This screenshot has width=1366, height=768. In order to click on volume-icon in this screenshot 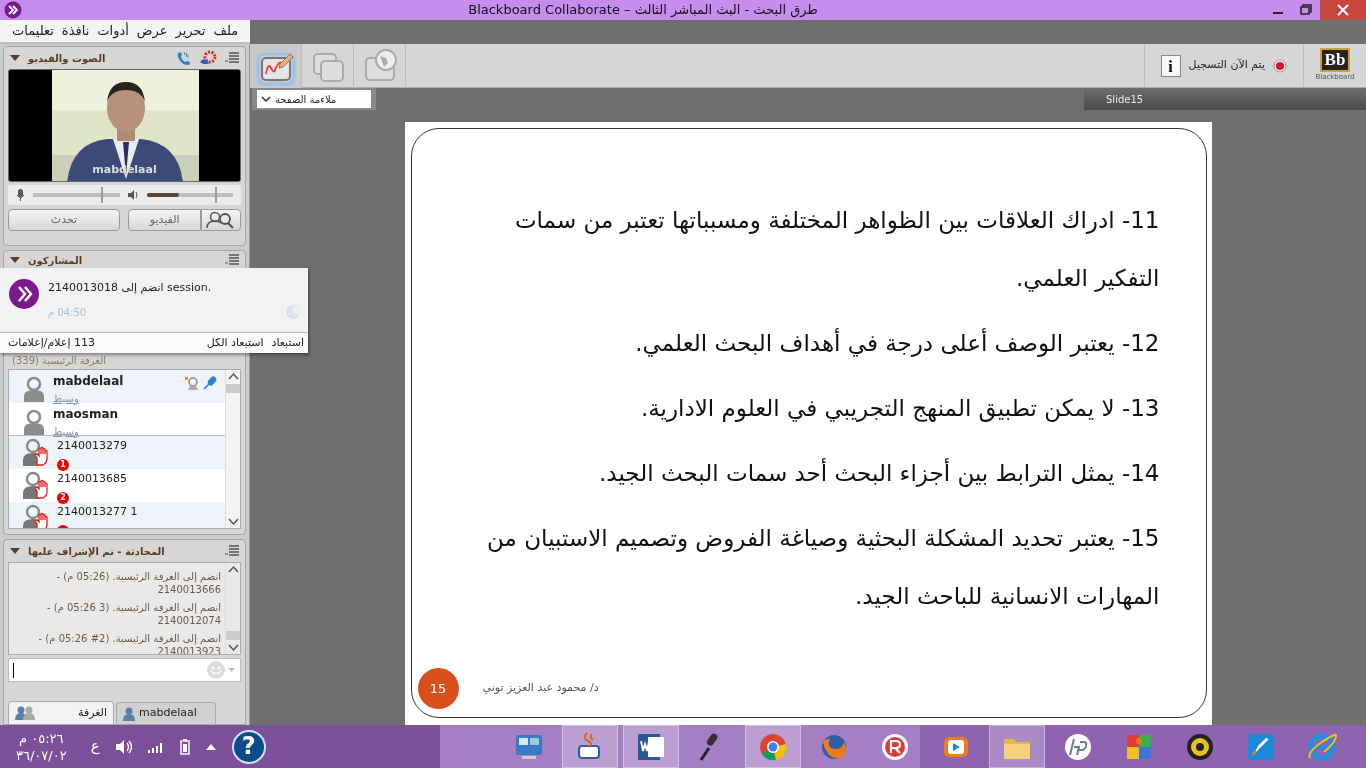, I will do `click(123, 746)`.